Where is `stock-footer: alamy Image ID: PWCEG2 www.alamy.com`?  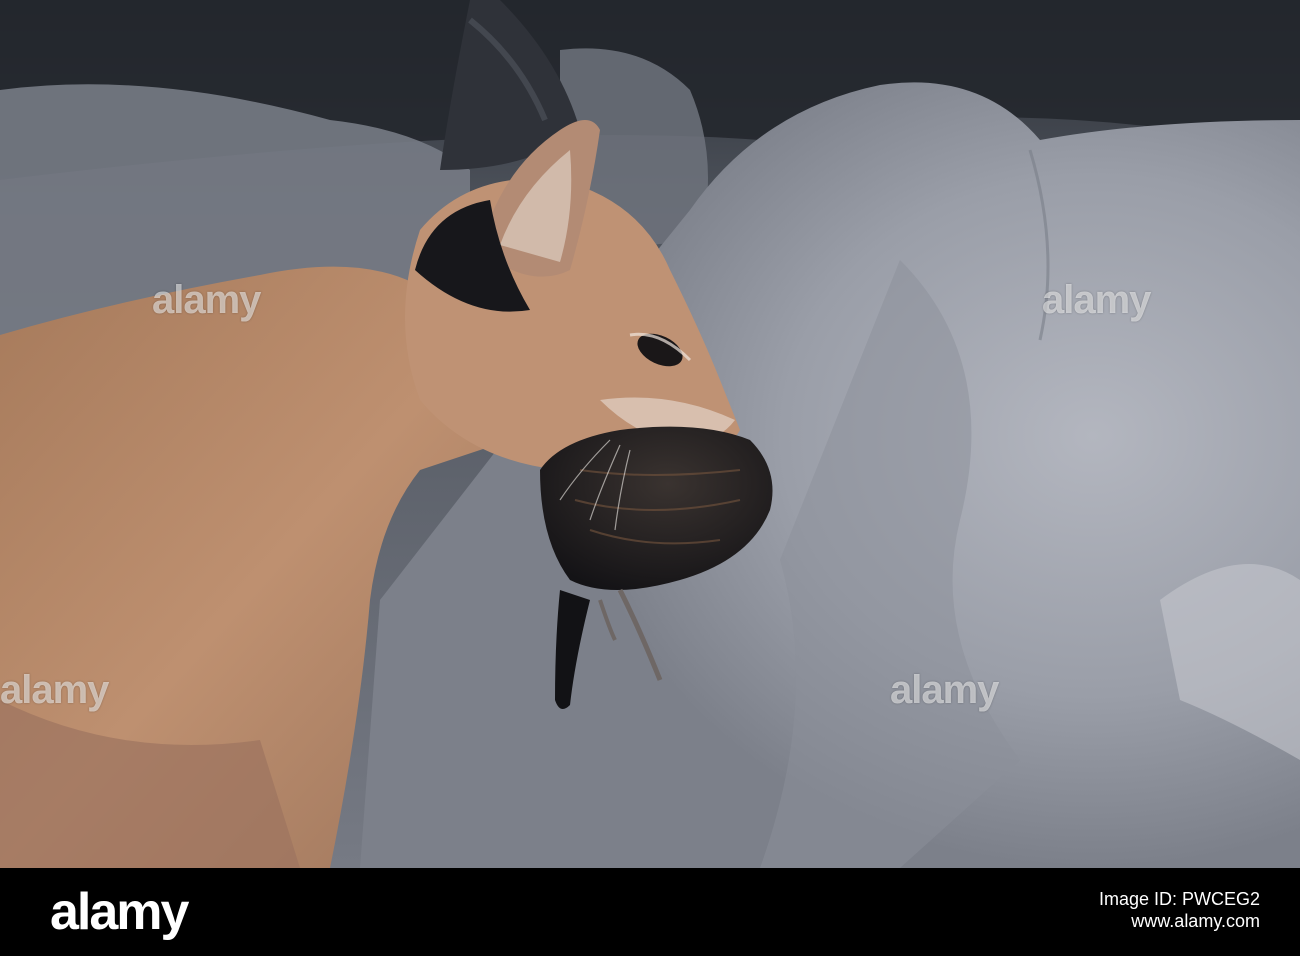 stock-footer: alamy Image ID: PWCEG2 www.alamy.com is located at coordinates (650, 912).